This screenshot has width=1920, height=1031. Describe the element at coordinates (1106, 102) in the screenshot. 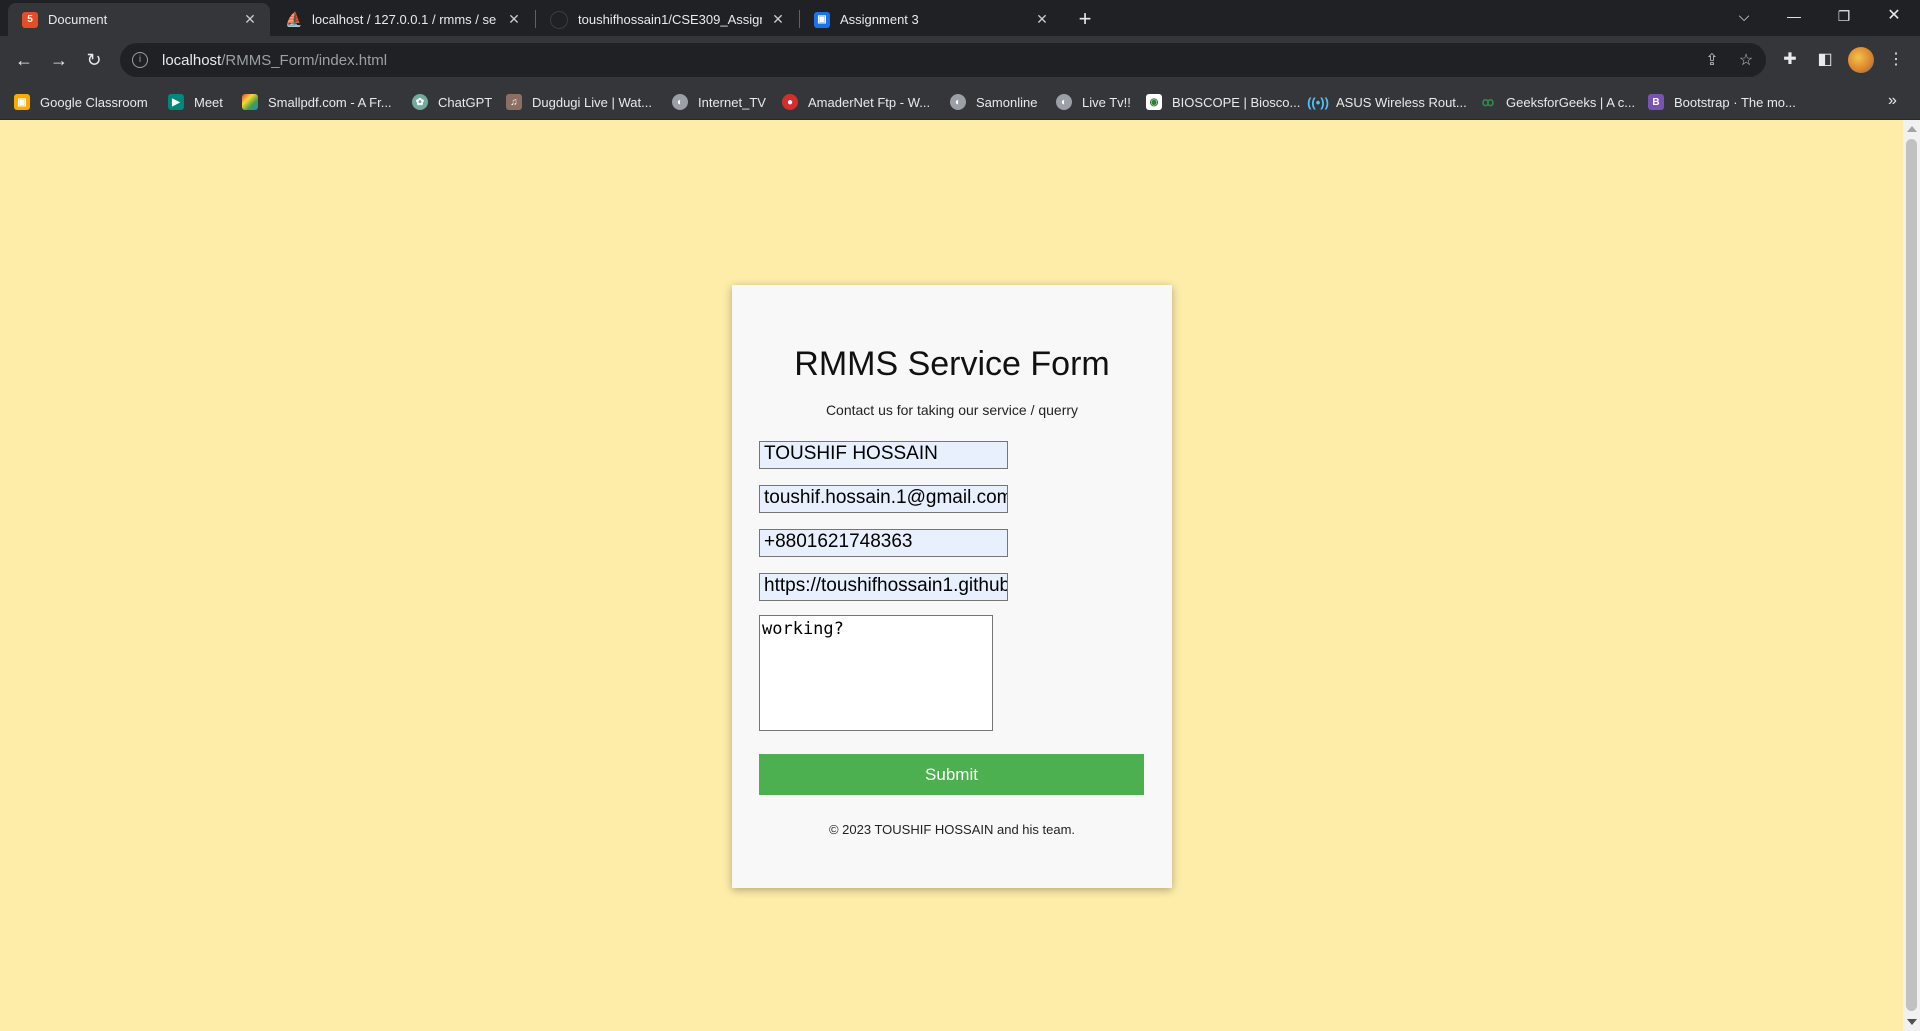

I see `bookmark-label: Live Tv!!` at that location.